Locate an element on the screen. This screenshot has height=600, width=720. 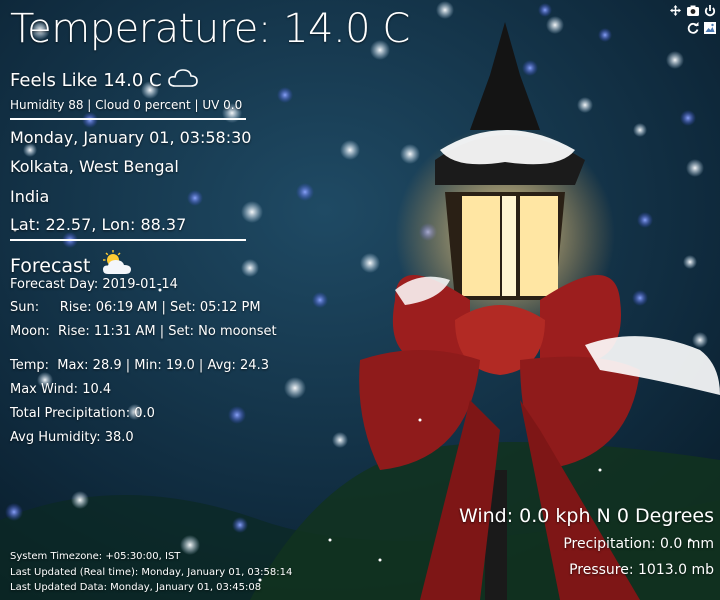
image-icon is located at coordinates (709, 27).